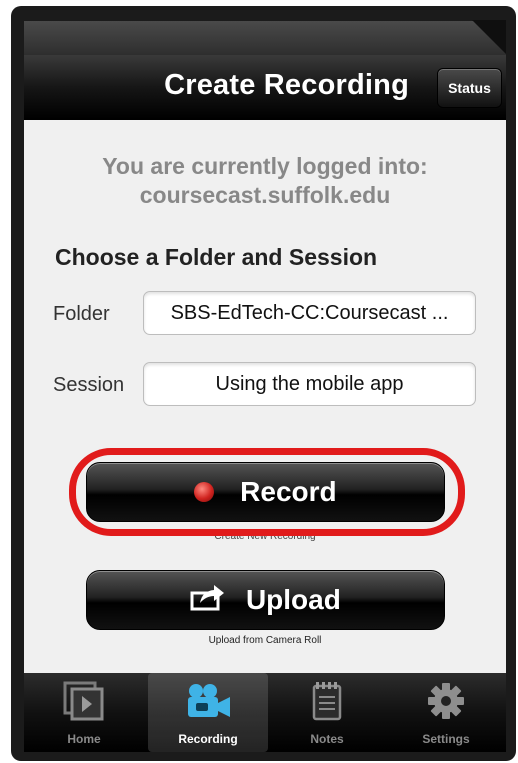 This screenshot has height=763, width=518. What do you see at coordinates (265, 38) in the screenshot?
I see `status-bar` at bounding box center [265, 38].